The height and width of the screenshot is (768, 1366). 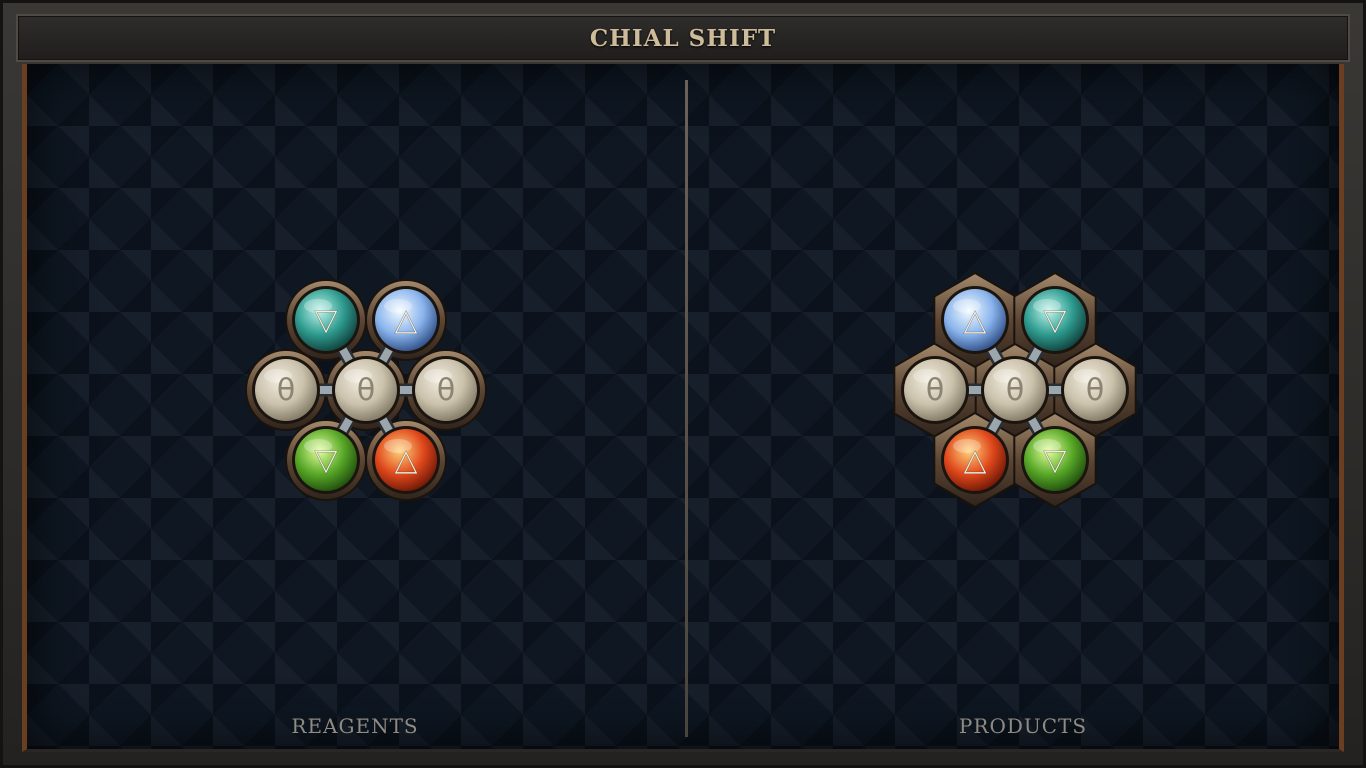 What do you see at coordinates (355, 726) in the screenshot?
I see `reagents-label: REAGENTS` at bounding box center [355, 726].